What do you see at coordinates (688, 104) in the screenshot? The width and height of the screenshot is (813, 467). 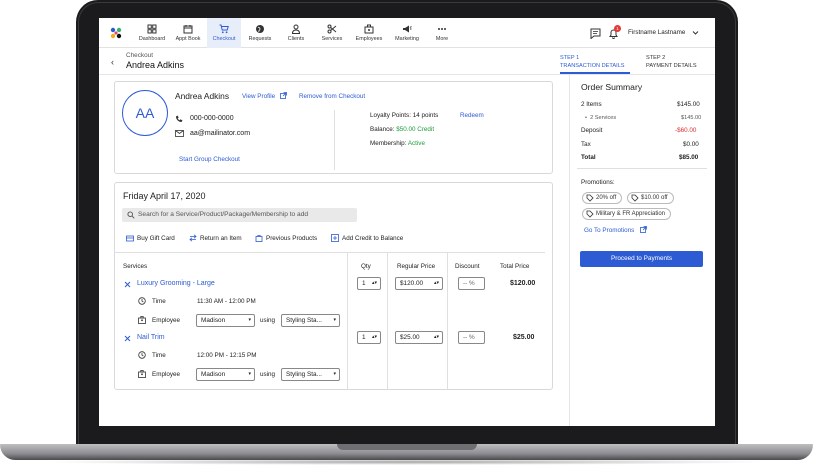 I see `summary-items-value: $145.00` at bounding box center [688, 104].